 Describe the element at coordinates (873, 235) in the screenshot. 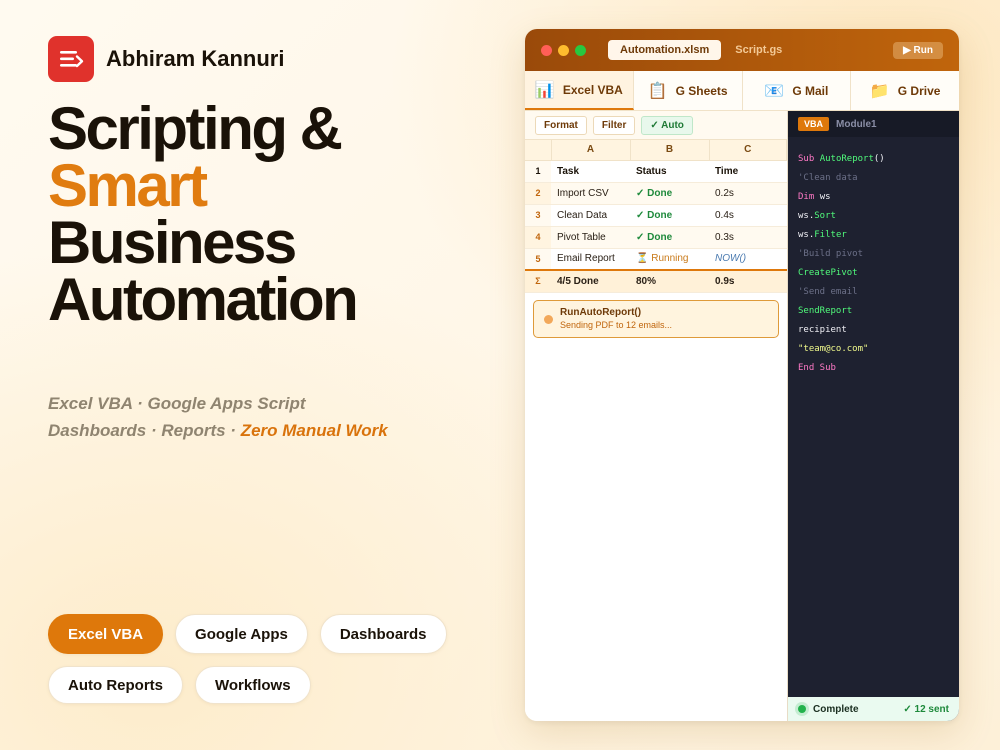

I see `code-line: ws.Filter` at that location.